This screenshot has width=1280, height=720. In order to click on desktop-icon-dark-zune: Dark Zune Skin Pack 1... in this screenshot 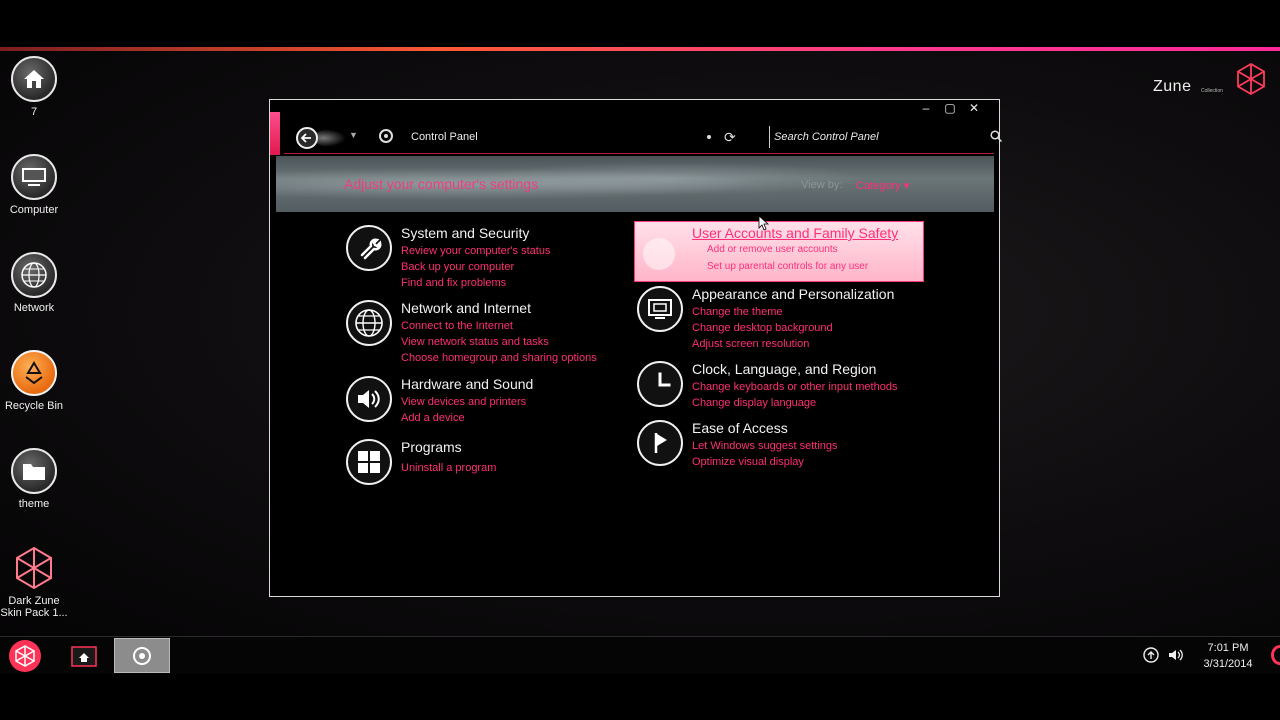, I will do `click(34, 582)`.